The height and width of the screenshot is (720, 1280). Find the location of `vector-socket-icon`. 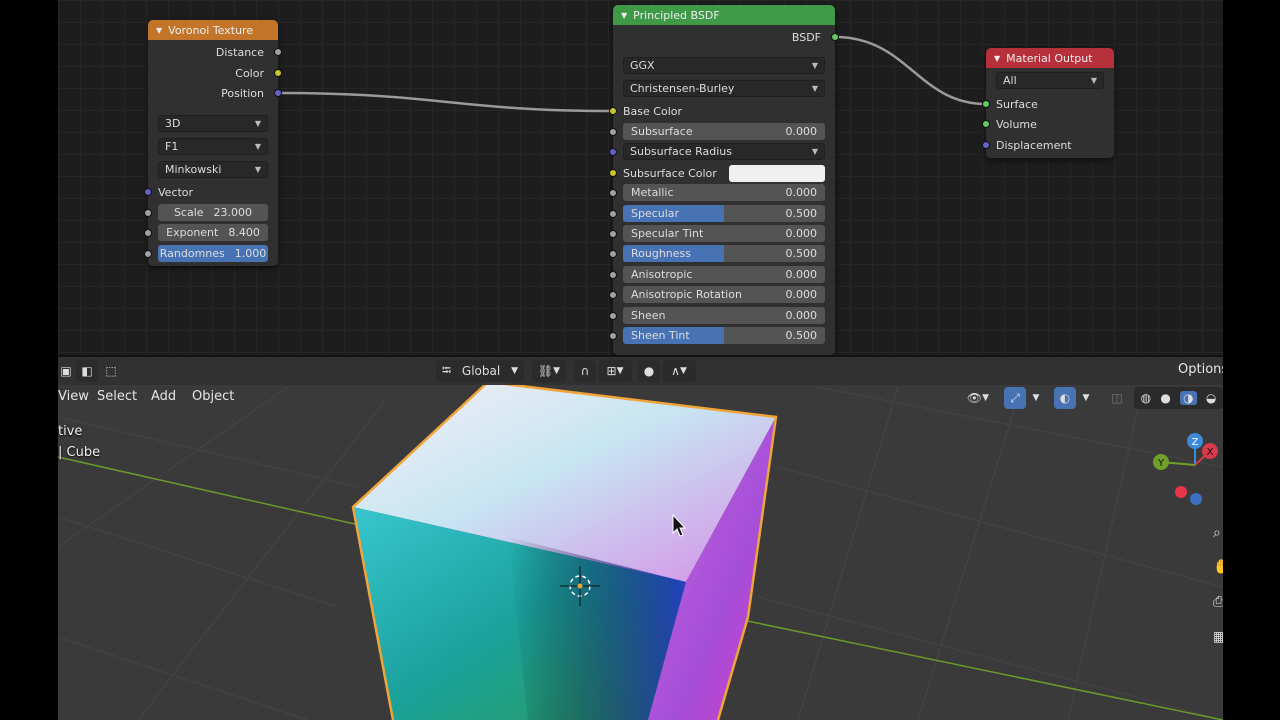

vector-socket-icon is located at coordinates (148, 192).